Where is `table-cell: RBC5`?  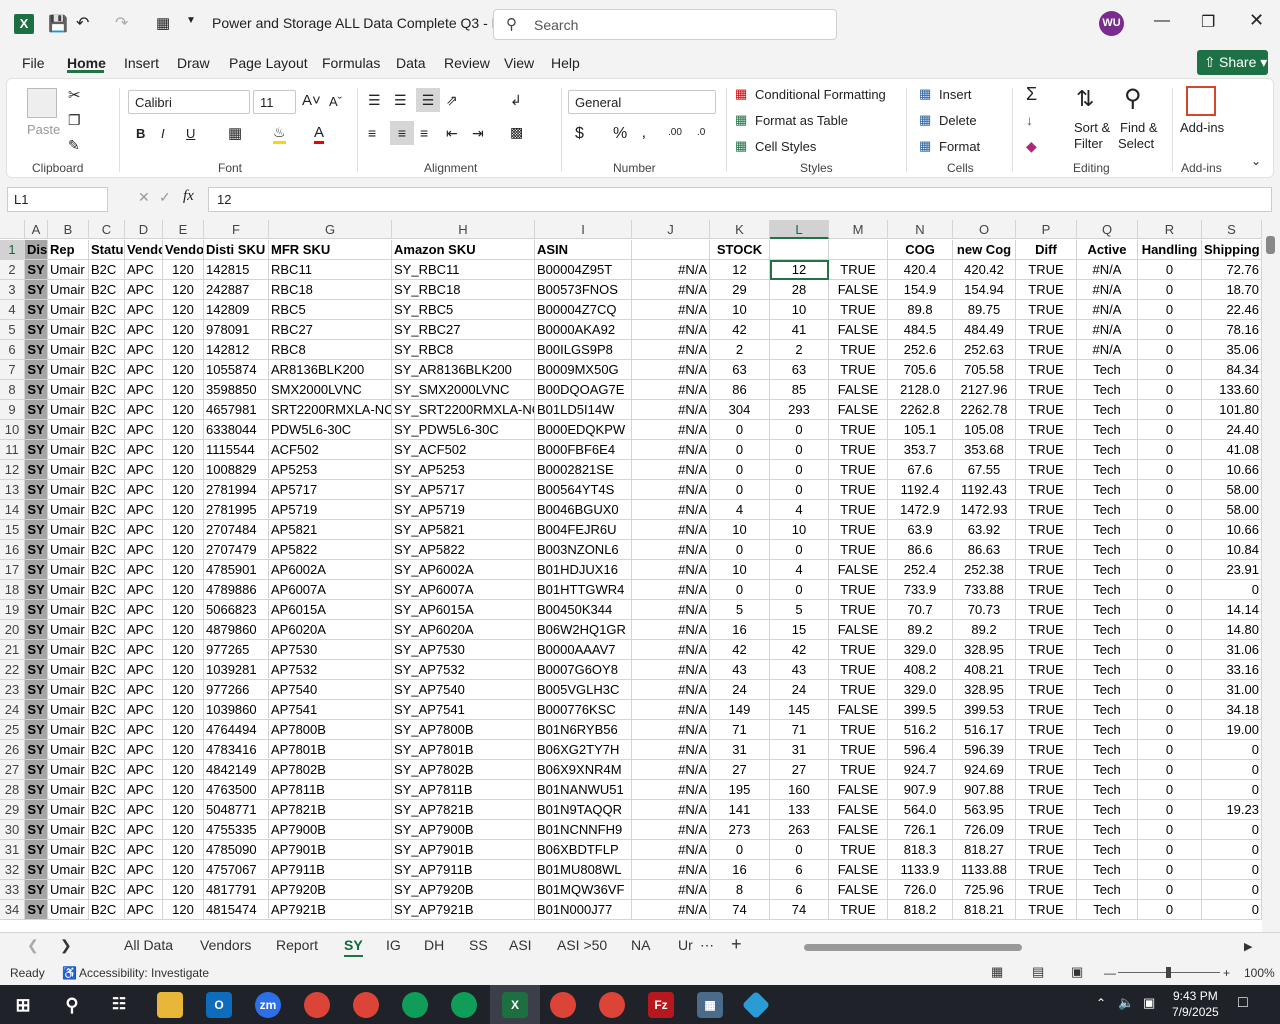
table-cell: RBC5 is located at coordinates (330, 310).